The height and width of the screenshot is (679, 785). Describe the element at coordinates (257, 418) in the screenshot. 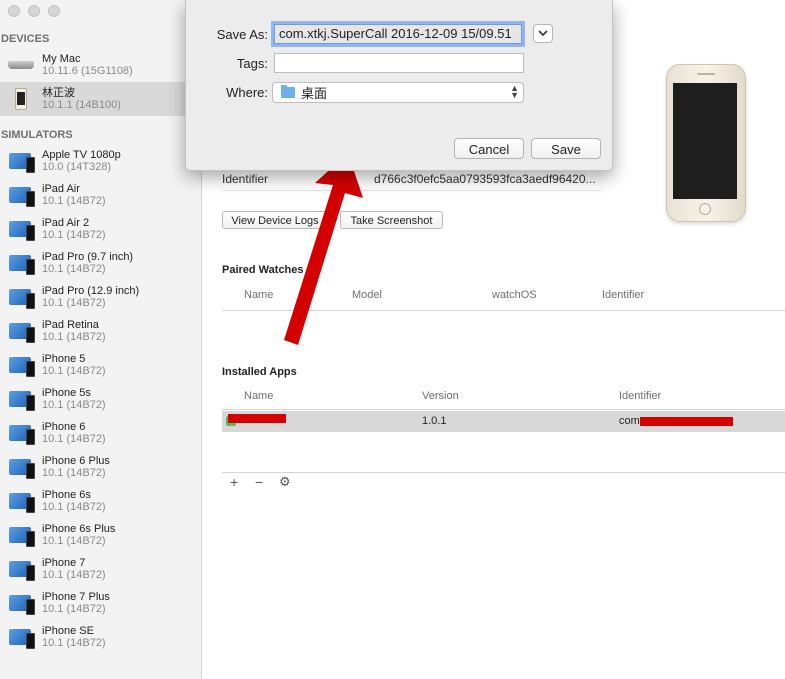

I see `redaction-bar` at that location.